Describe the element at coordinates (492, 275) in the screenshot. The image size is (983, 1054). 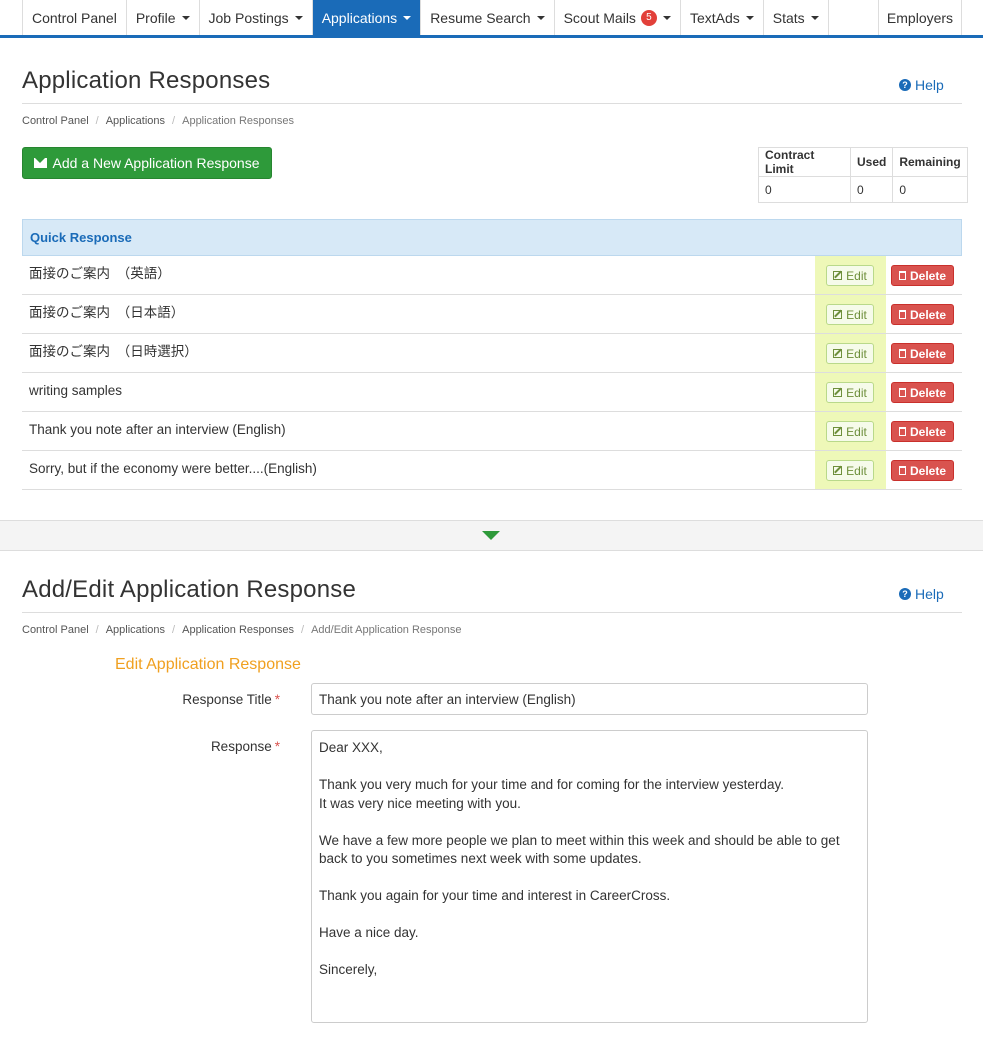
I see `table-row: 面接のご案内 （英語） Edit Delete` at that location.